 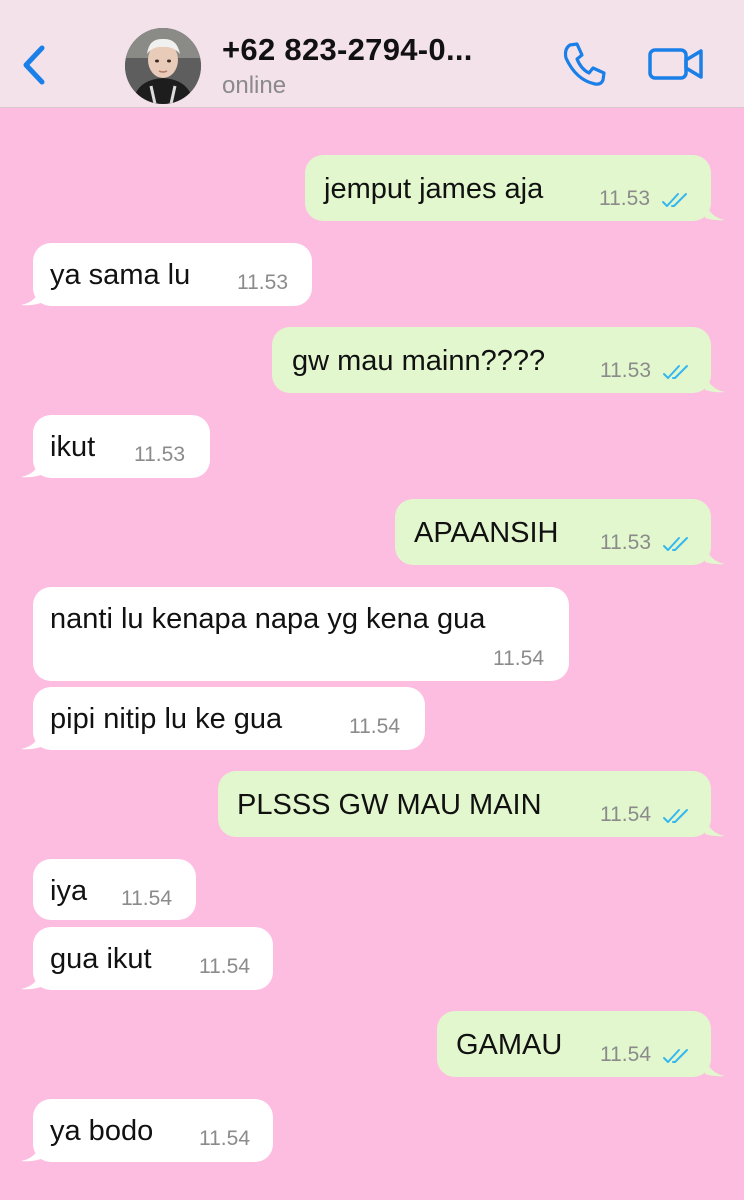 I want to click on chevron-left-icon, so click(x=34, y=65).